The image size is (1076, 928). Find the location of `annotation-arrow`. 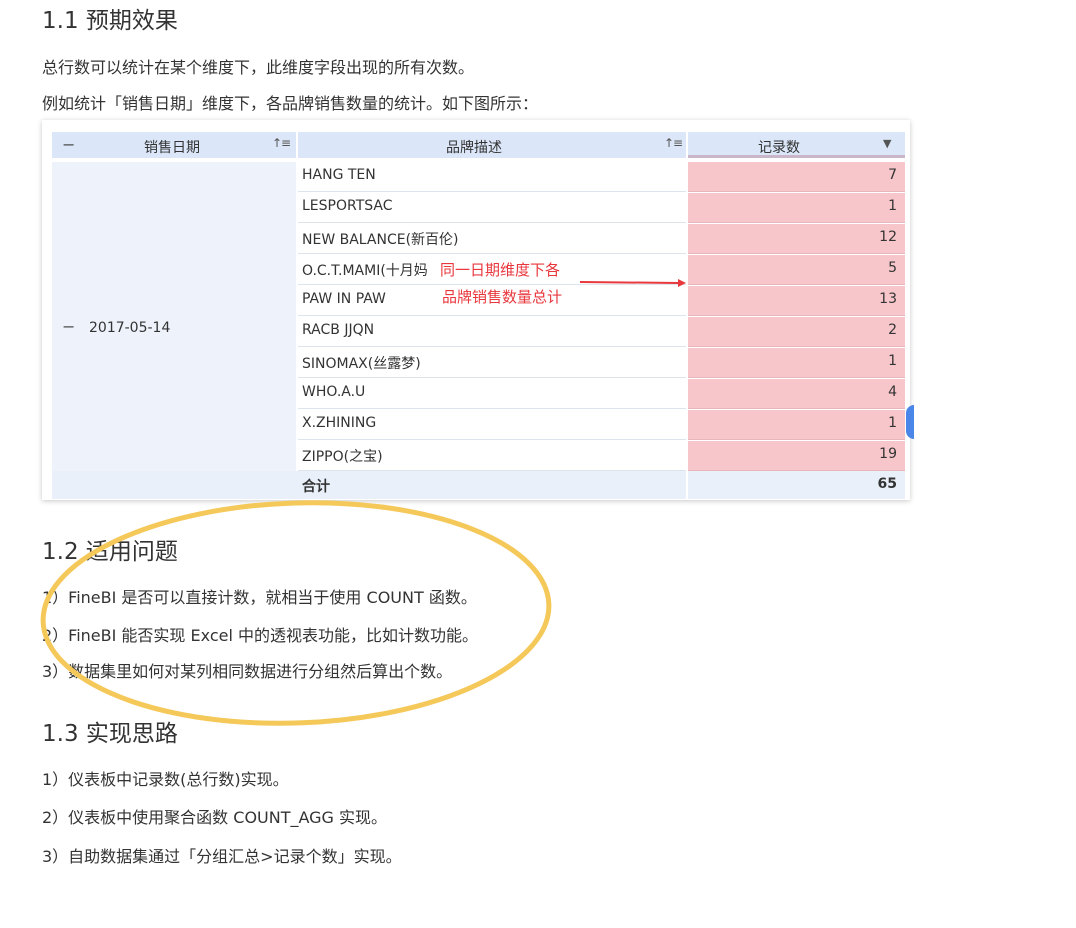

annotation-arrow is located at coordinates (632, 283).